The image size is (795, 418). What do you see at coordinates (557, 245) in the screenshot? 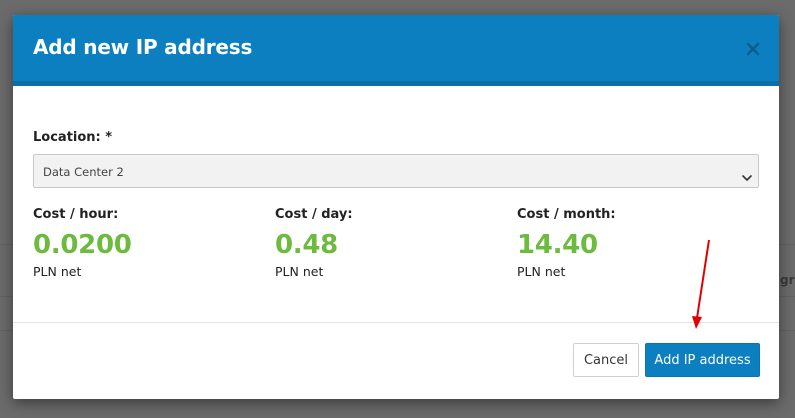
I see `cost-month-value: 14.40` at bounding box center [557, 245].